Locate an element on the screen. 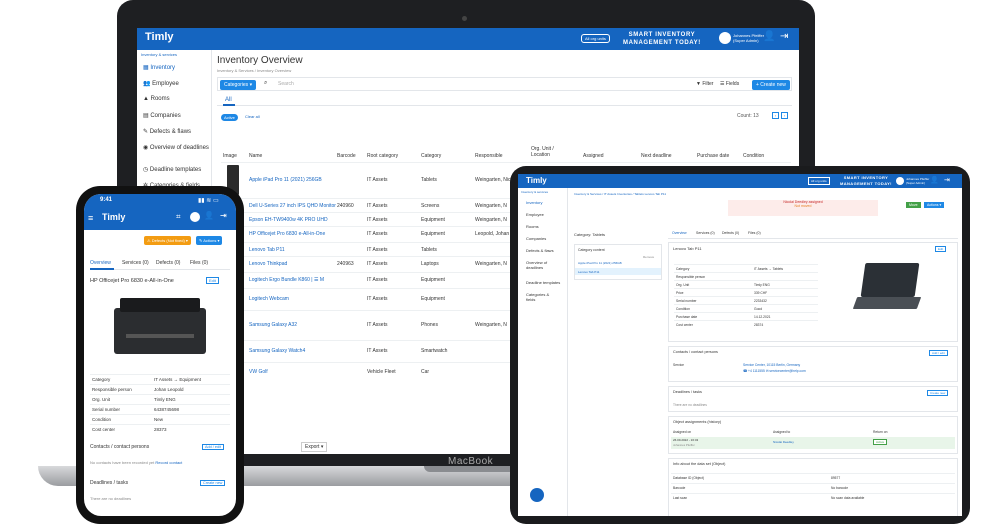 The image size is (1000, 527). item-name-link: VW Golf is located at coordinates (258, 372).